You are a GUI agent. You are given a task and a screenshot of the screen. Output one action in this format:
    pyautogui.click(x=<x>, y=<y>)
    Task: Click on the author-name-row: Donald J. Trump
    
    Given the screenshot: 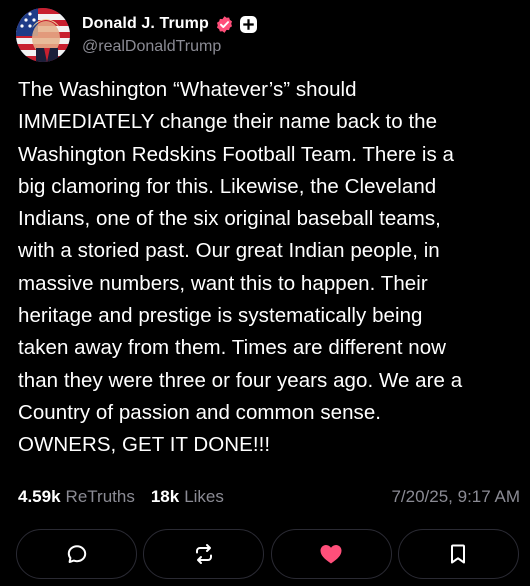 What is the action you would take?
    pyautogui.click(x=169, y=24)
    